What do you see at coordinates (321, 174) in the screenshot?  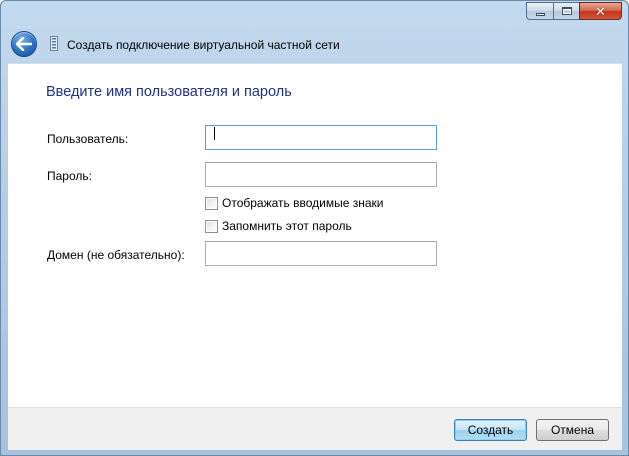 I see `password-input` at bounding box center [321, 174].